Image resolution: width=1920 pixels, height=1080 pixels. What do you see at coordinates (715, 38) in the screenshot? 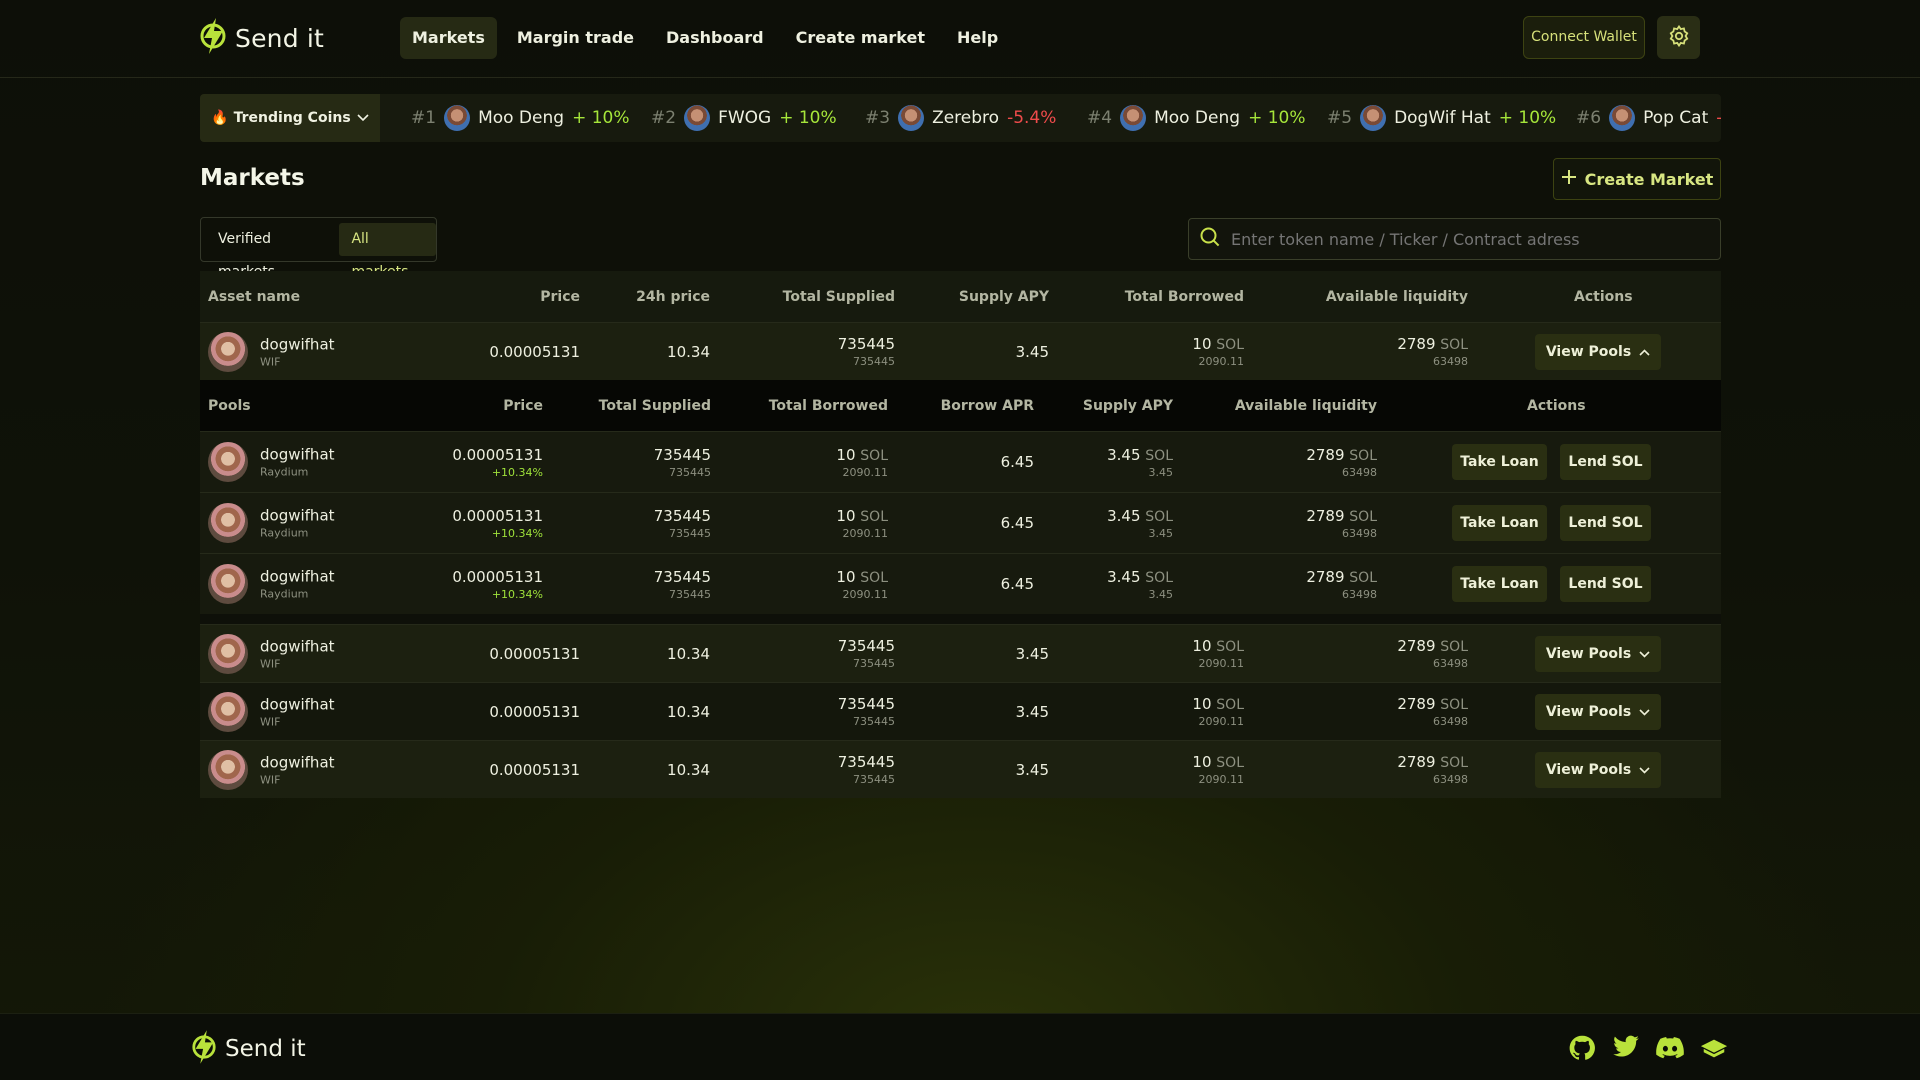
I see `nav-dashboard: Dashboard` at bounding box center [715, 38].